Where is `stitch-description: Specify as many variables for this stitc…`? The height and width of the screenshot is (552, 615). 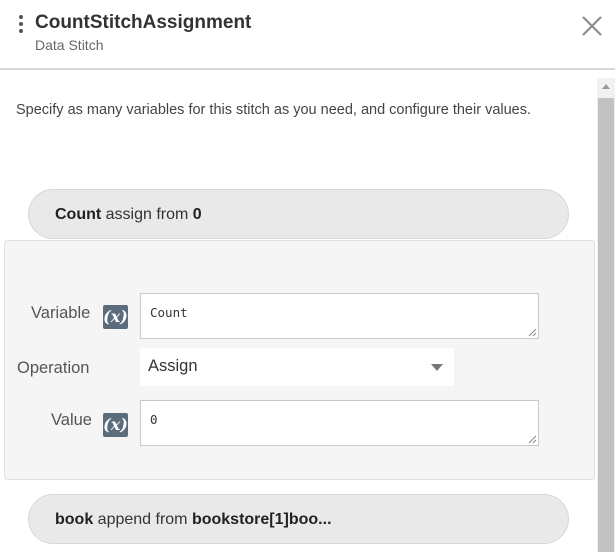 stitch-description: Specify as many variables for this stitc… is located at coordinates (274, 110).